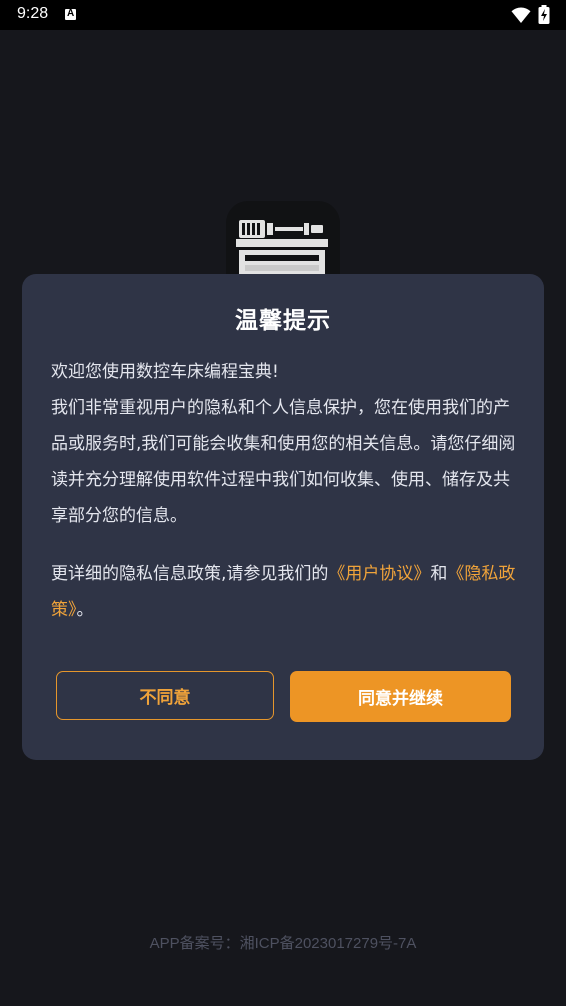 The image size is (566, 1006). Describe the element at coordinates (165, 372) in the screenshot. I see `welcome-text: 欢迎您使用数控车床编程宝典!` at that location.